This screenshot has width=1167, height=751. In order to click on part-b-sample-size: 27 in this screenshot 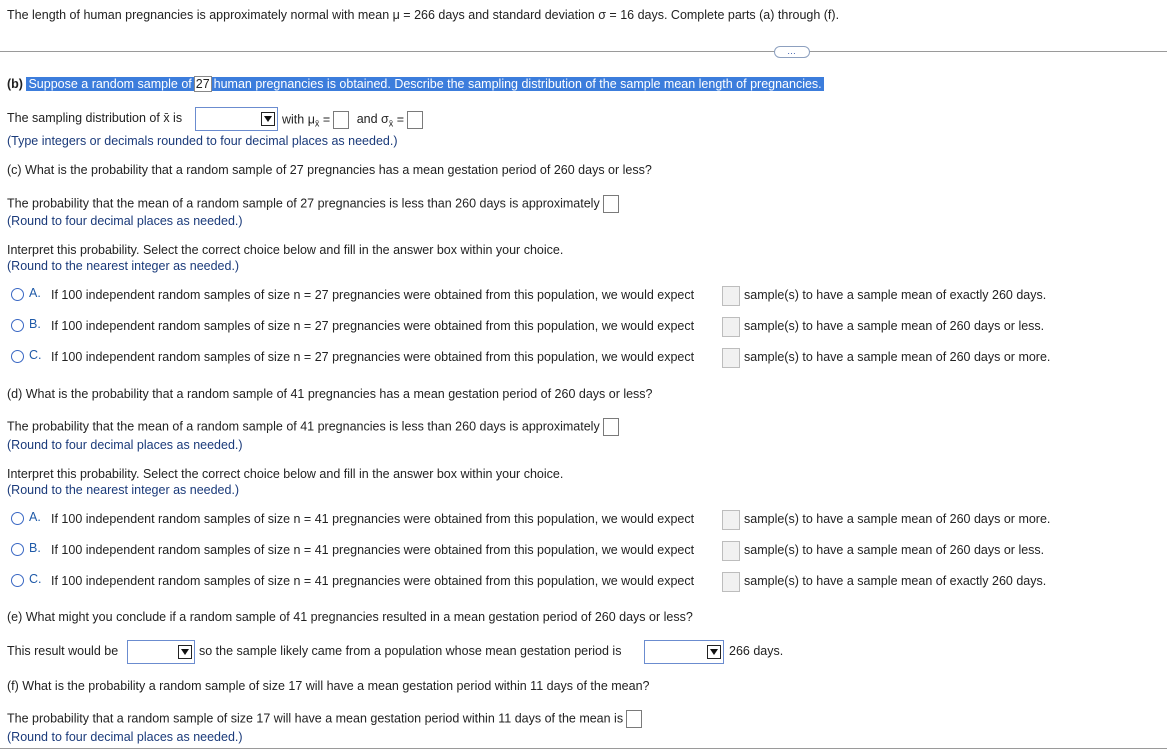, I will do `click(202, 84)`.